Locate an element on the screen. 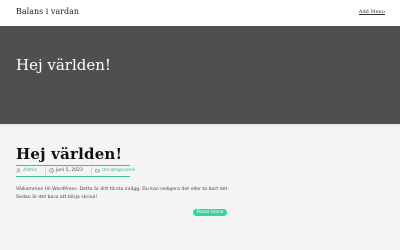 The height and width of the screenshot is (250, 400). user-icon is located at coordinates (18, 170).